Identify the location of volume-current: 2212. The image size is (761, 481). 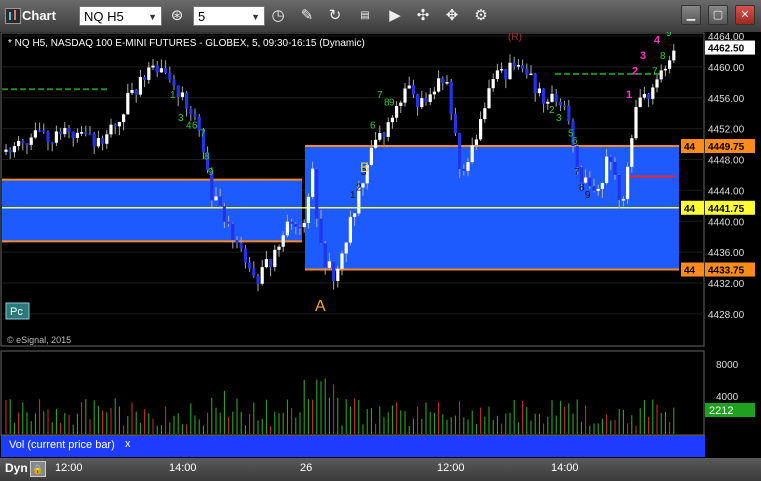
(721, 411).